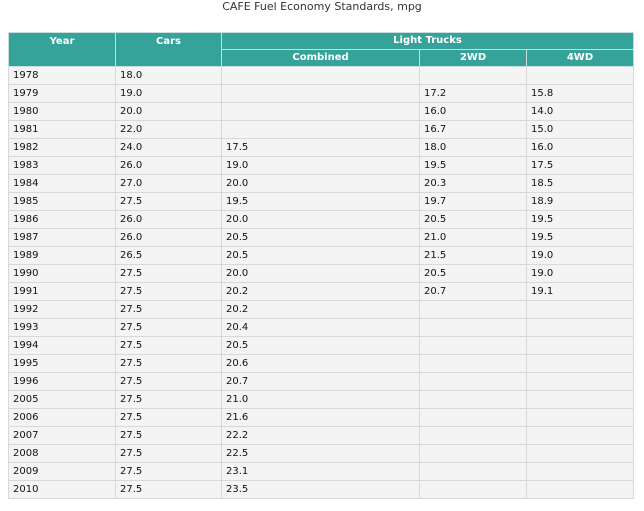 The height and width of the screenshot is (511, 644). What do you see at coordinates (473, 58) in the screenshot?
I see `column-header-2wd: 2WD` at bounding box center [473, 58].